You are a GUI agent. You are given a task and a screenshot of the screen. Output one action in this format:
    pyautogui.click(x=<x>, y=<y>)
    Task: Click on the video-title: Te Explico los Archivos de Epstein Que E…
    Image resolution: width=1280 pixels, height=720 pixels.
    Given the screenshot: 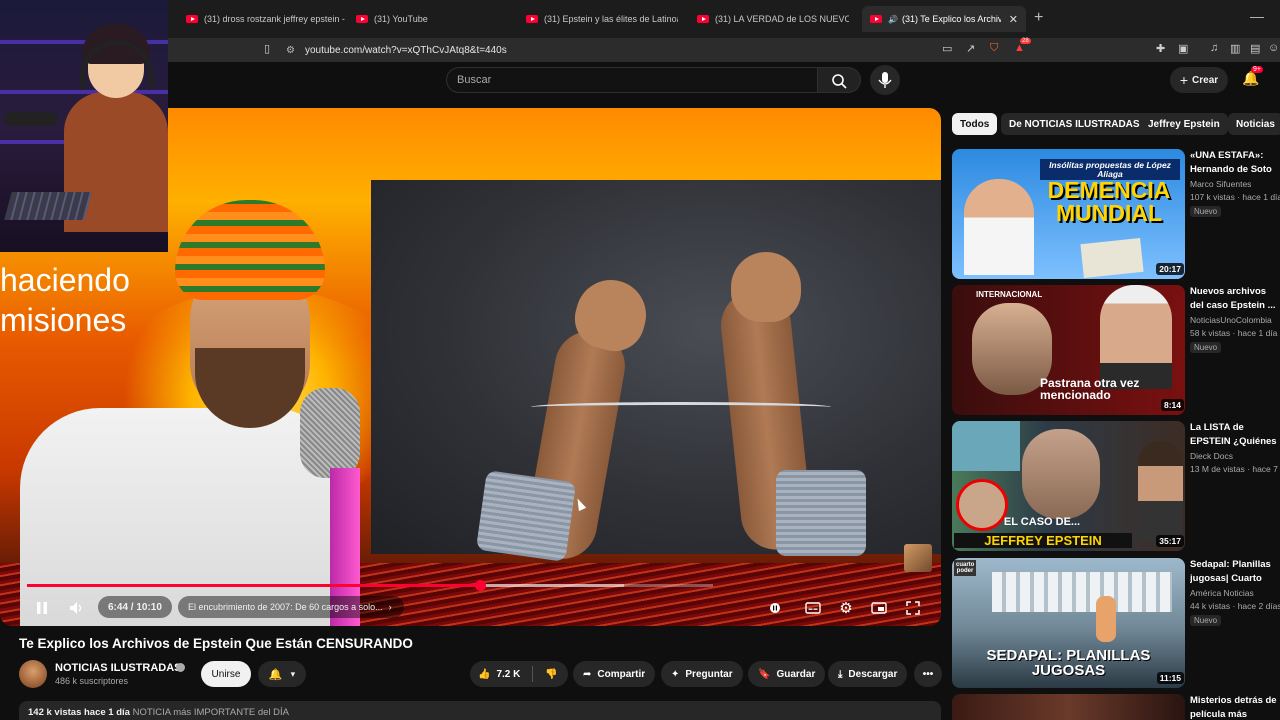 What is the action you would take?
    pyautogui.click(x=216, y=643)
    